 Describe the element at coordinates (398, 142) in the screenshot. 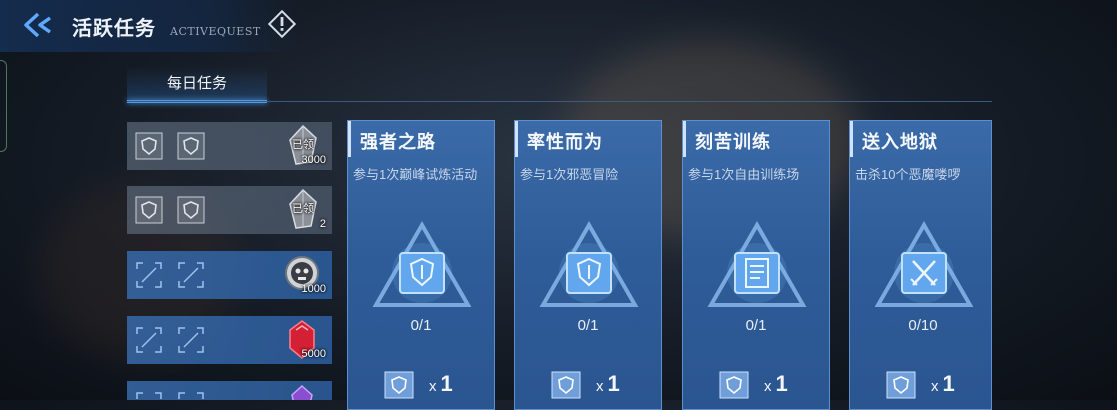

I see `quest-title: 强者之路` at that location.